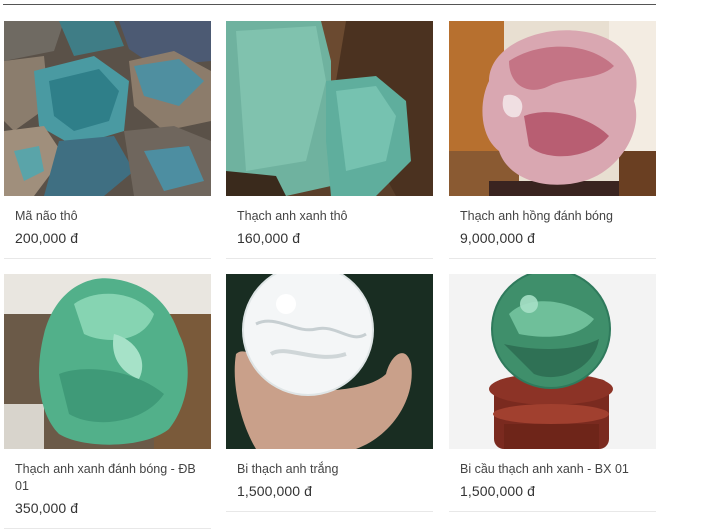 This screenshot has height=530, width=721. What do you see at coordinates (335, 216) in the screenshot?
I see `product-name: Thạch anh xanh thô` at bounding box center [335, 216].